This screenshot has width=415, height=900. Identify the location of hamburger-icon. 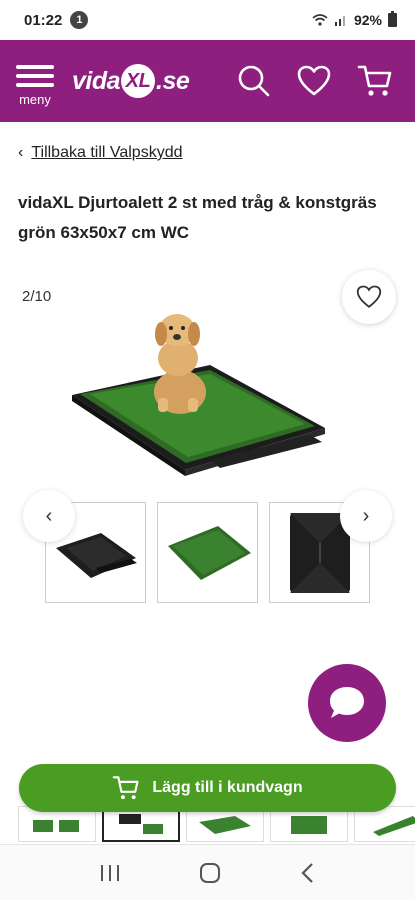
(35, 76).